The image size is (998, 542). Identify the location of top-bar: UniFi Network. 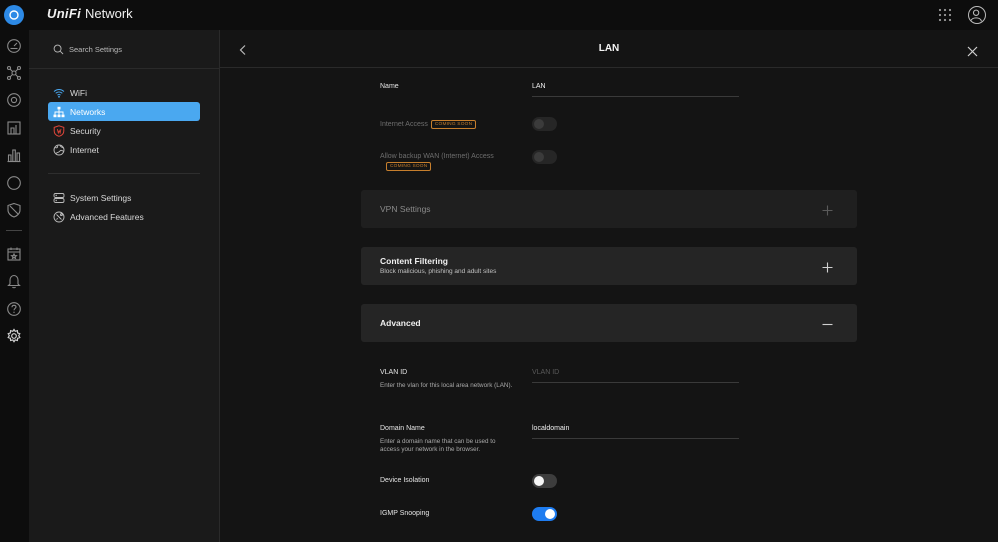
(499, 15).